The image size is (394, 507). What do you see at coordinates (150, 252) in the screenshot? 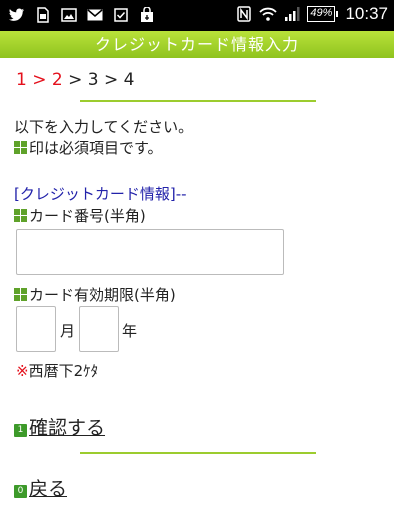
I see `card-number-input` at bounding box center [150, 252].